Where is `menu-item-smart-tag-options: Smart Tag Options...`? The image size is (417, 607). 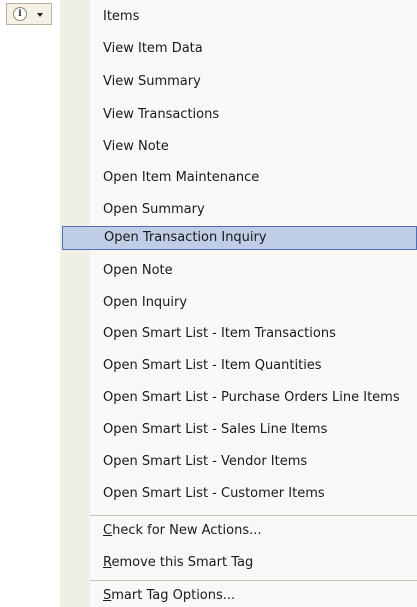 menu-item-smart-tag-options: Smart Tag Options... is located at coordinates (253, 595).